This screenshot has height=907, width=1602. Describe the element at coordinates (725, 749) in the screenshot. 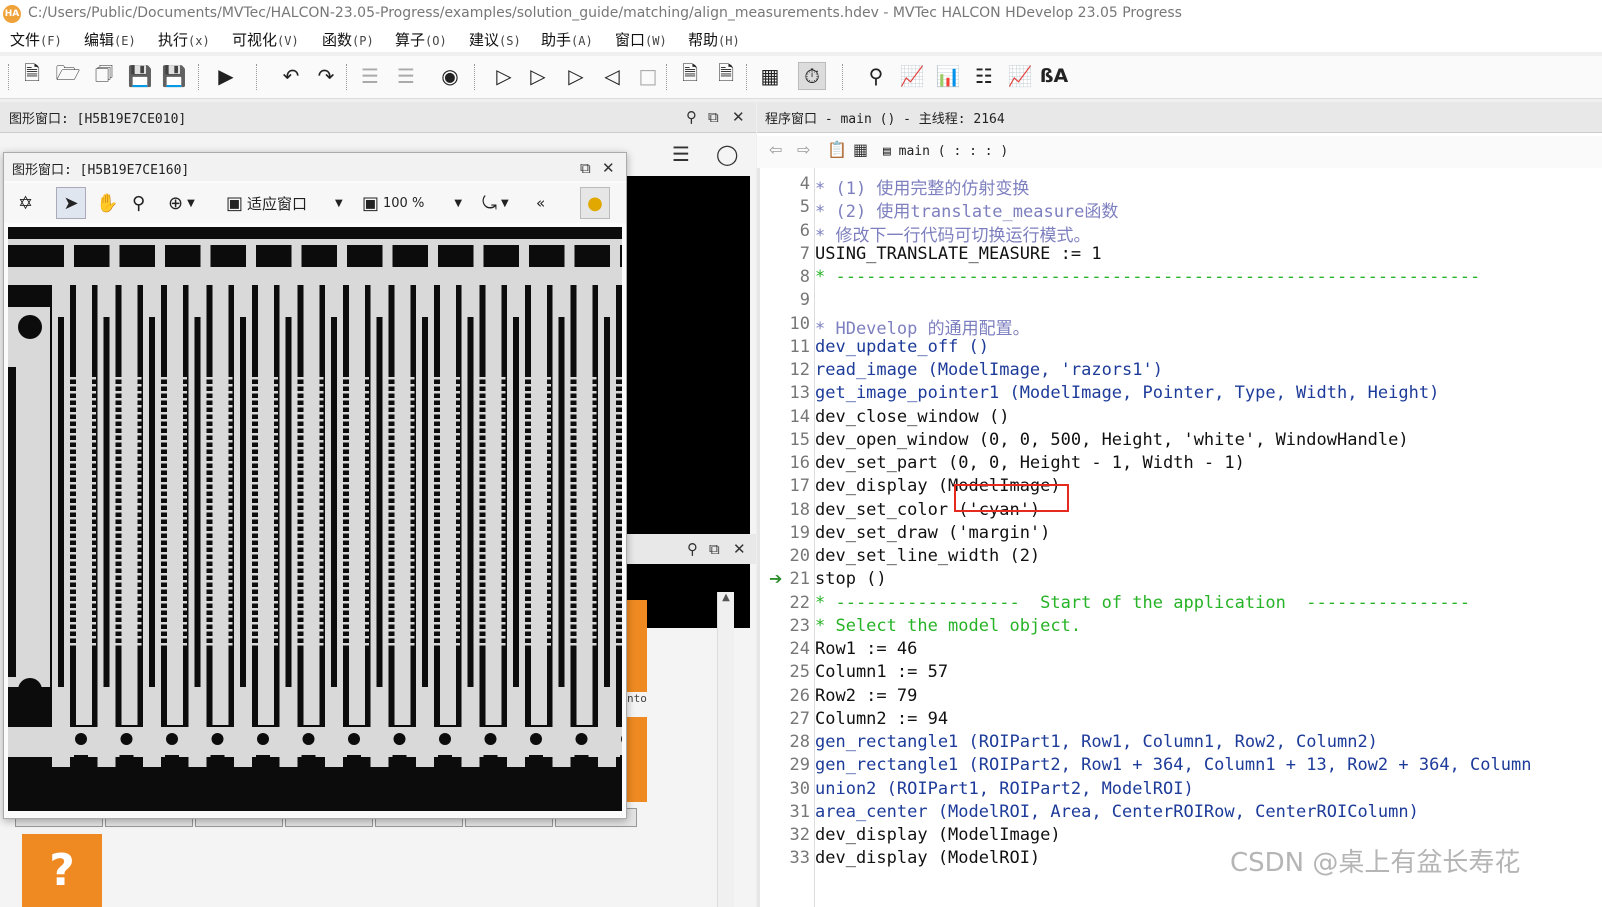

I see `variable-scrollbar: ▲` at that location.